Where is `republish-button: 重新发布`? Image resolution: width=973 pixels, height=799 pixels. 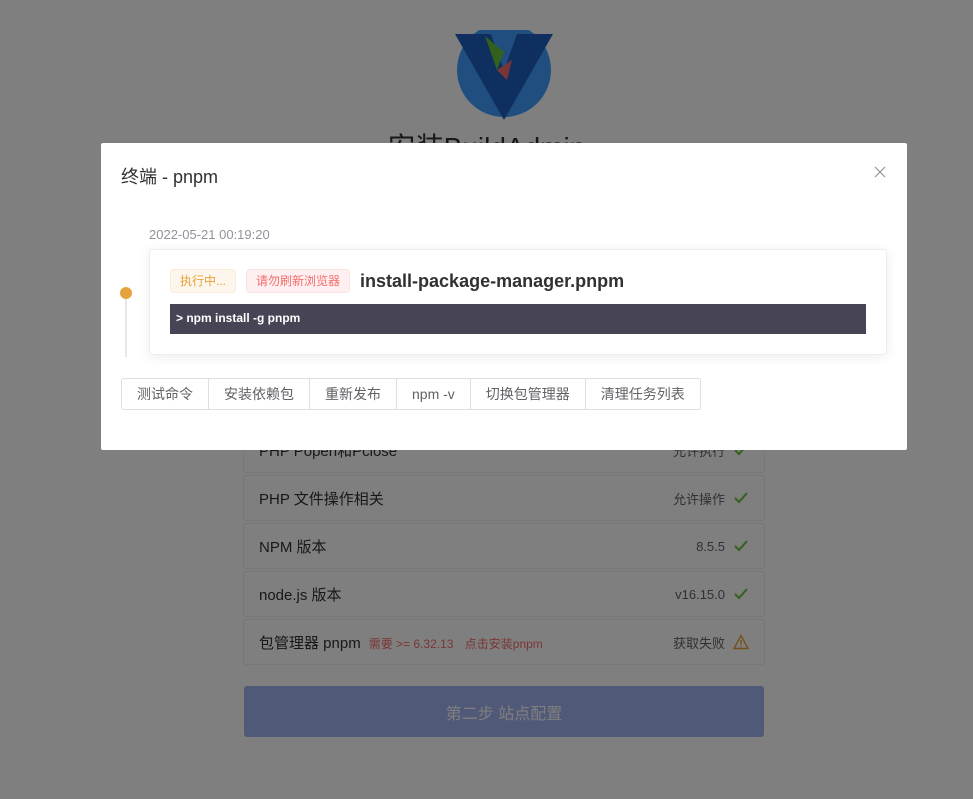 republish-button: 重新发布 is located at coordinates (353, 394).